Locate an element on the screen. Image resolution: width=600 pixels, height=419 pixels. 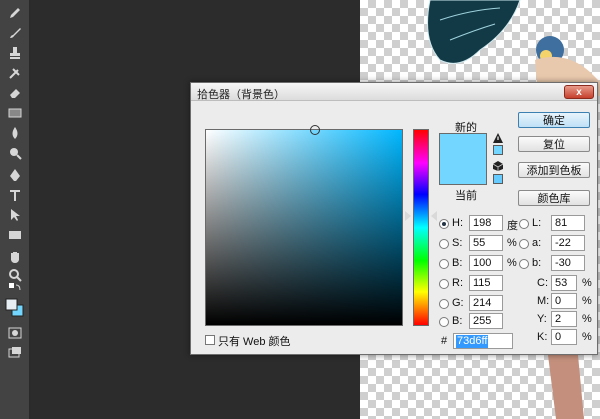
m-label: M: is located at coordinates (543, 301).